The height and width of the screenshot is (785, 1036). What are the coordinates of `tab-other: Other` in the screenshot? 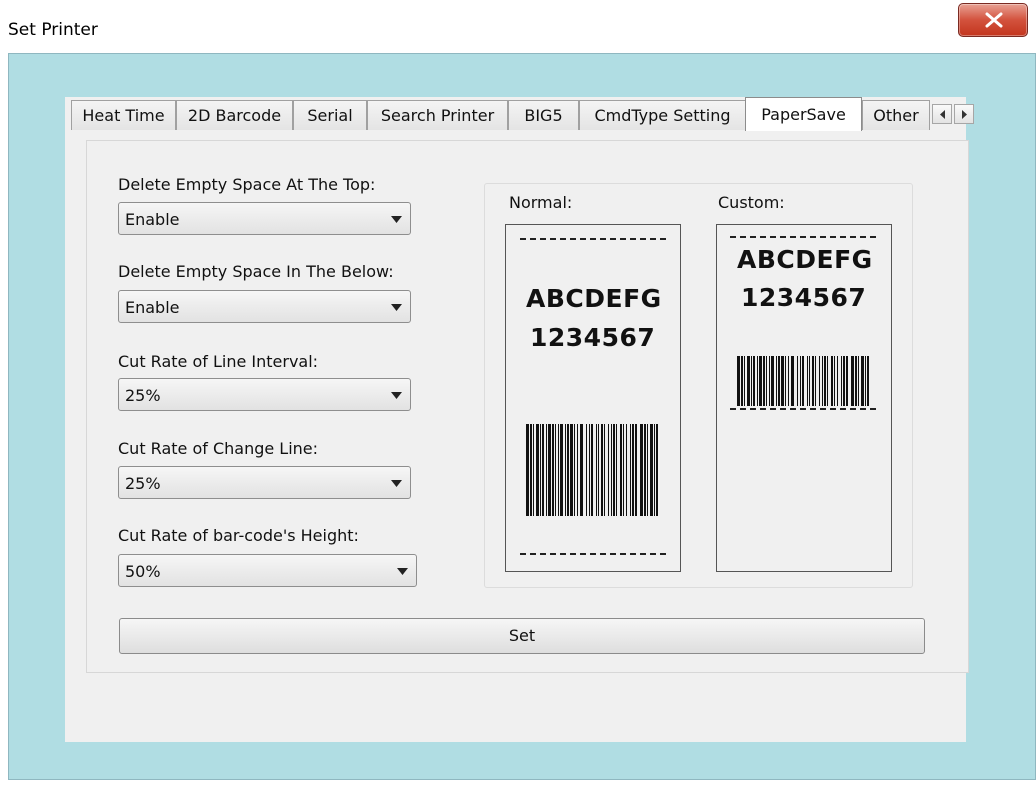 It's located at (896, 115).